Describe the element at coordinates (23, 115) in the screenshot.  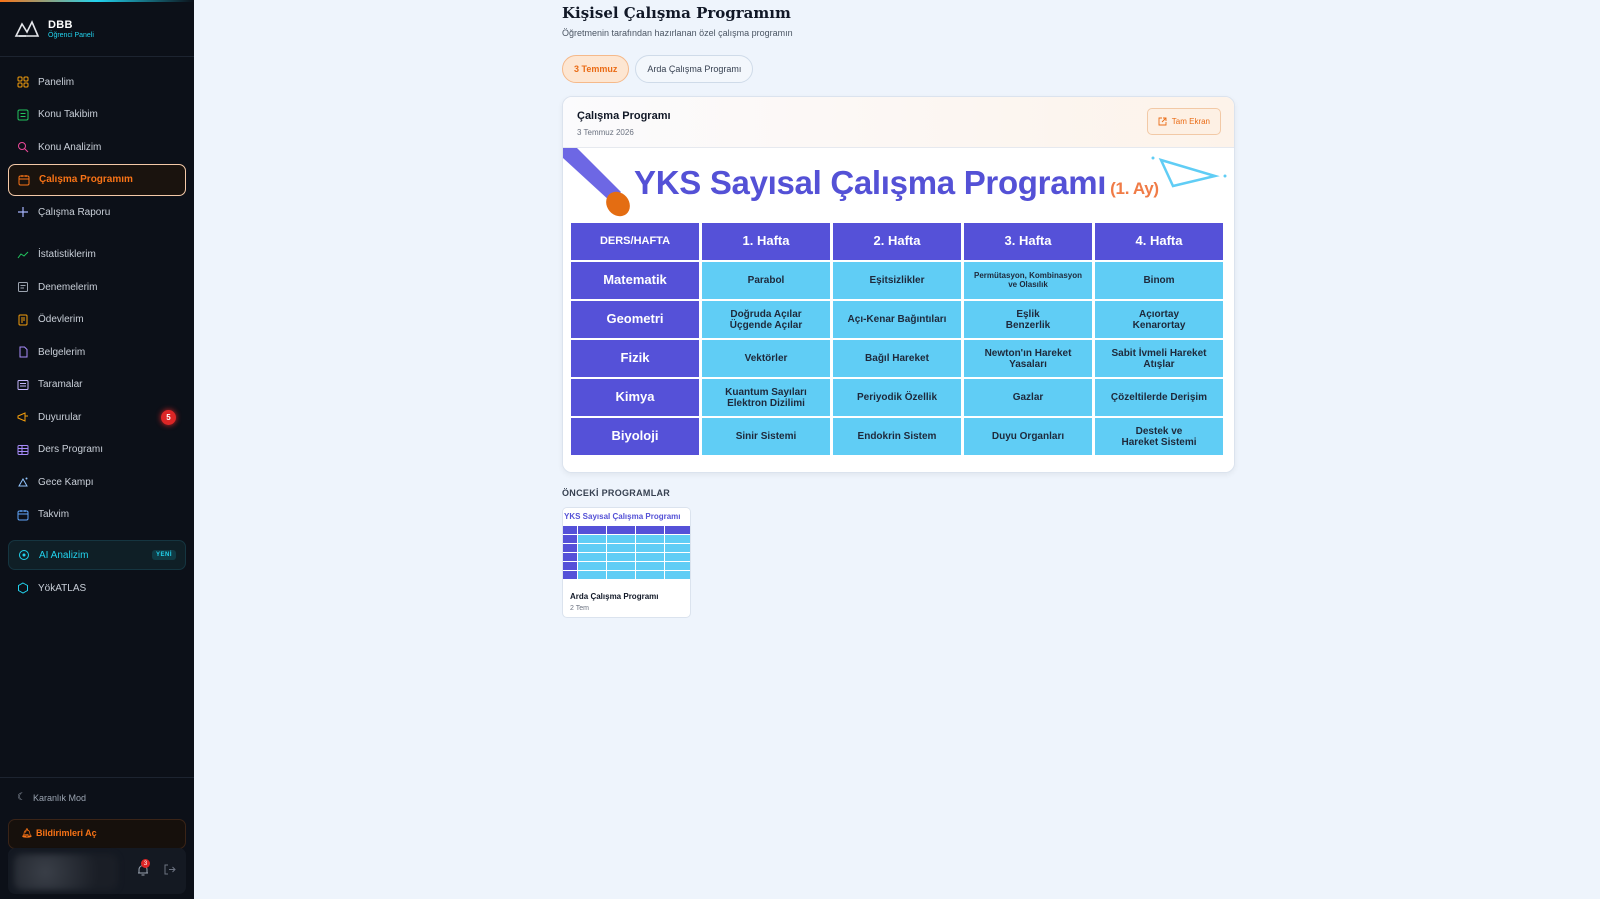
I see `checklist-icon` at that location.